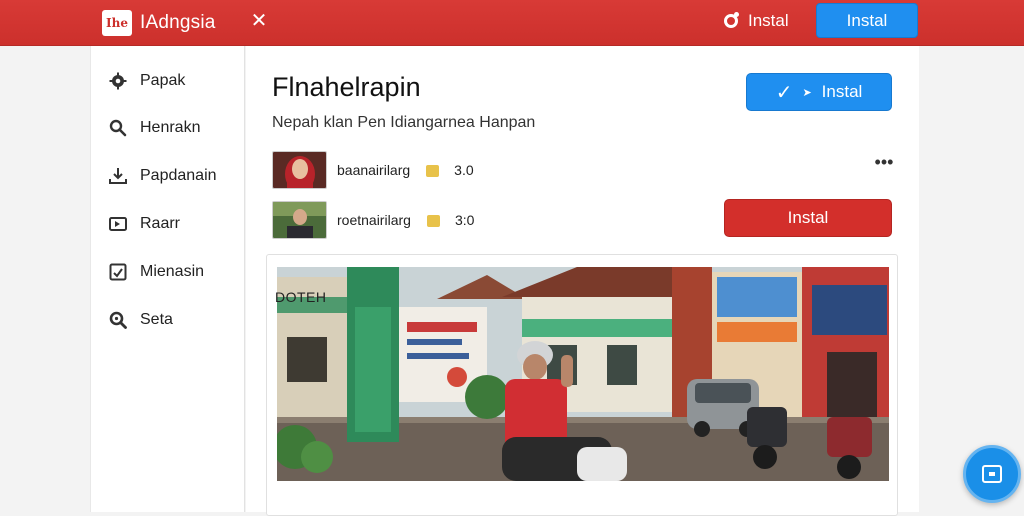  Describe the element at coordinates (163, 80) in the screenshot. I see `sidebar-item-label: Papak` at that location.